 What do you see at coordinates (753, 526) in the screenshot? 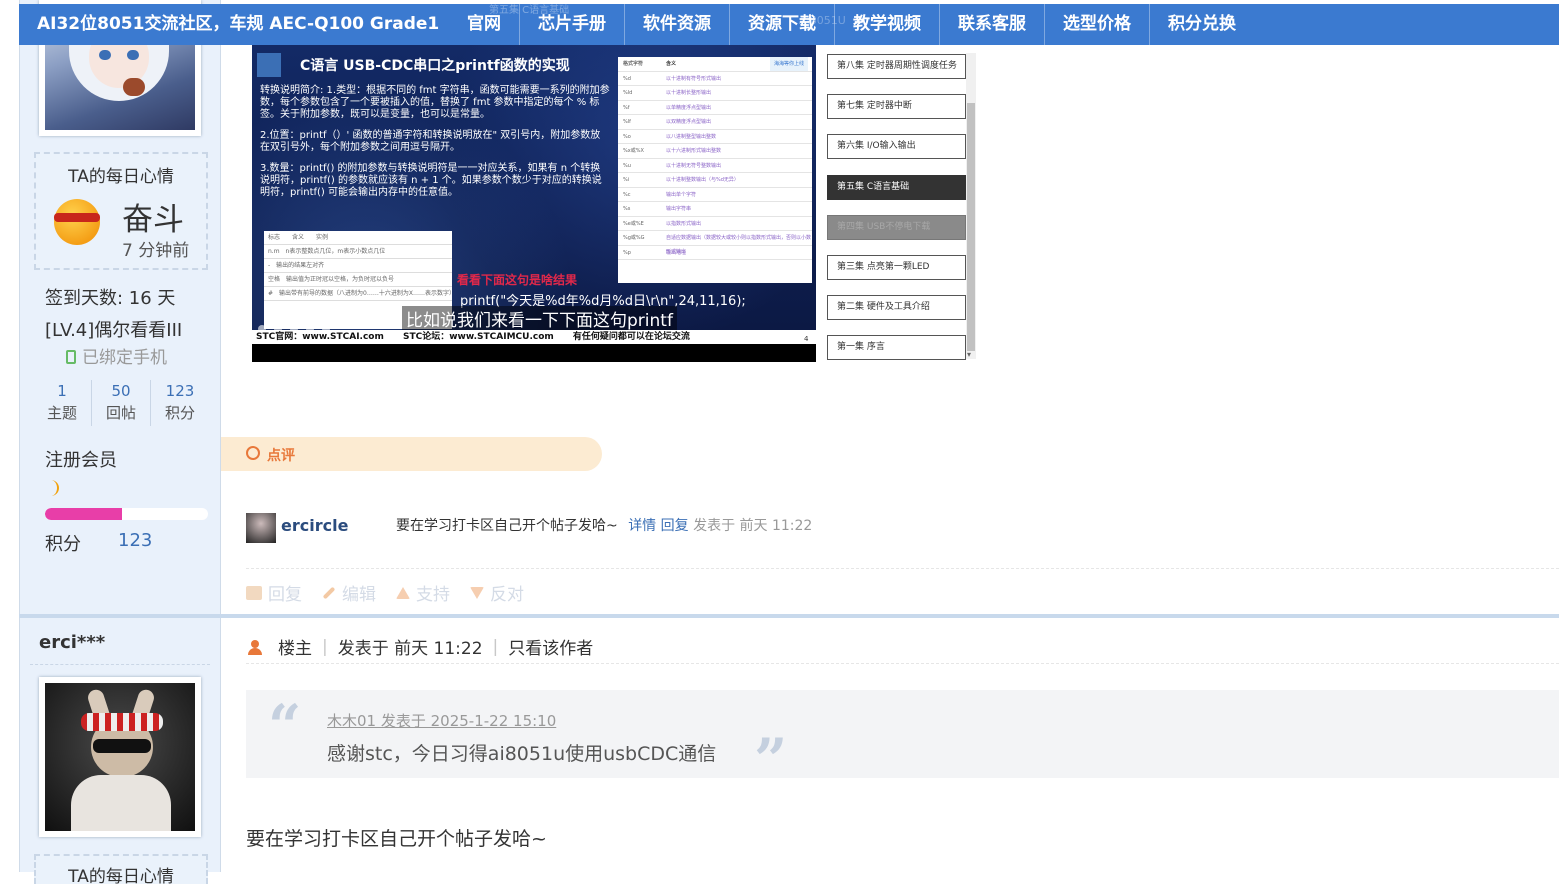
I see `review-meta: 发表于 前天 11:22` at bounding box center [753, 526].